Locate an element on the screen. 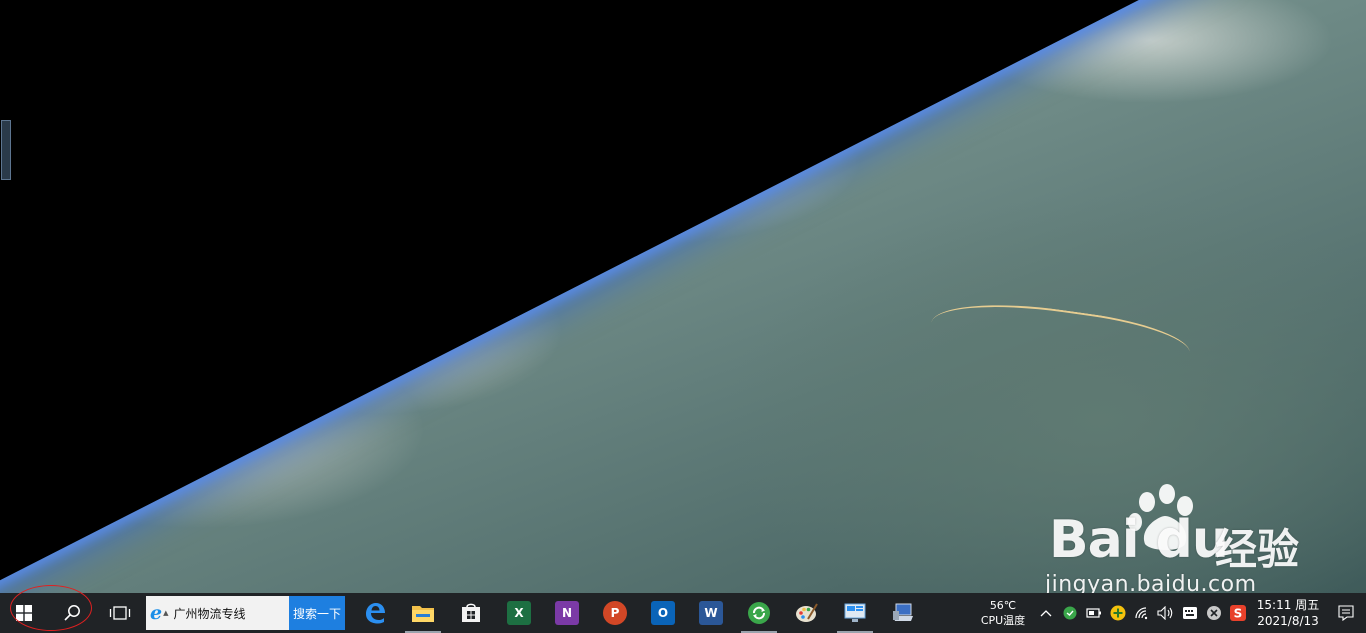 This screenshot has width=1366, height=633. keyboard-icon is located at coordinates (1190, 613).